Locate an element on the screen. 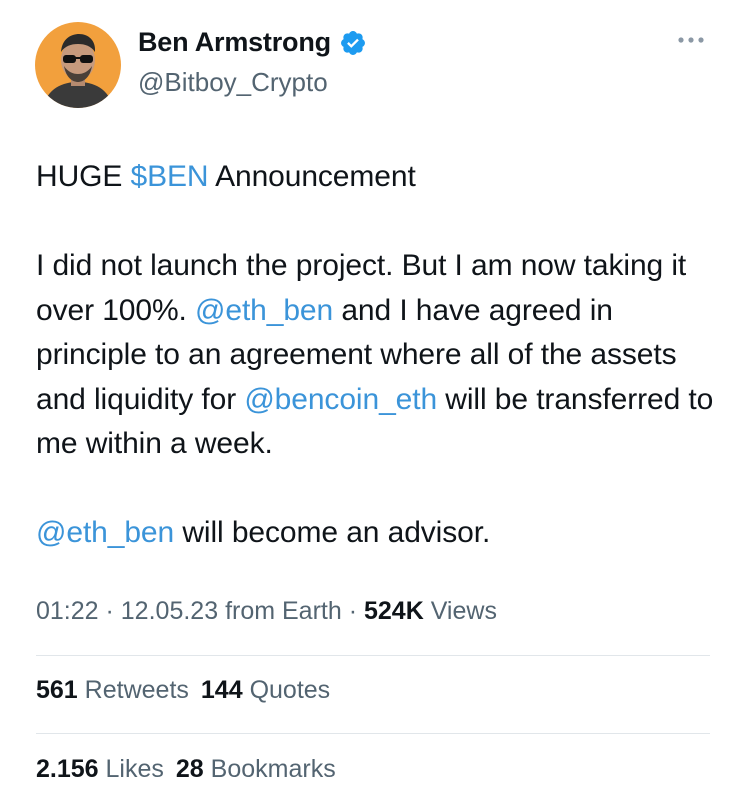 The height and width of the screenshot is (805, 745). retweets-stat: 561 Retweets is located at coordinates (112, 690).